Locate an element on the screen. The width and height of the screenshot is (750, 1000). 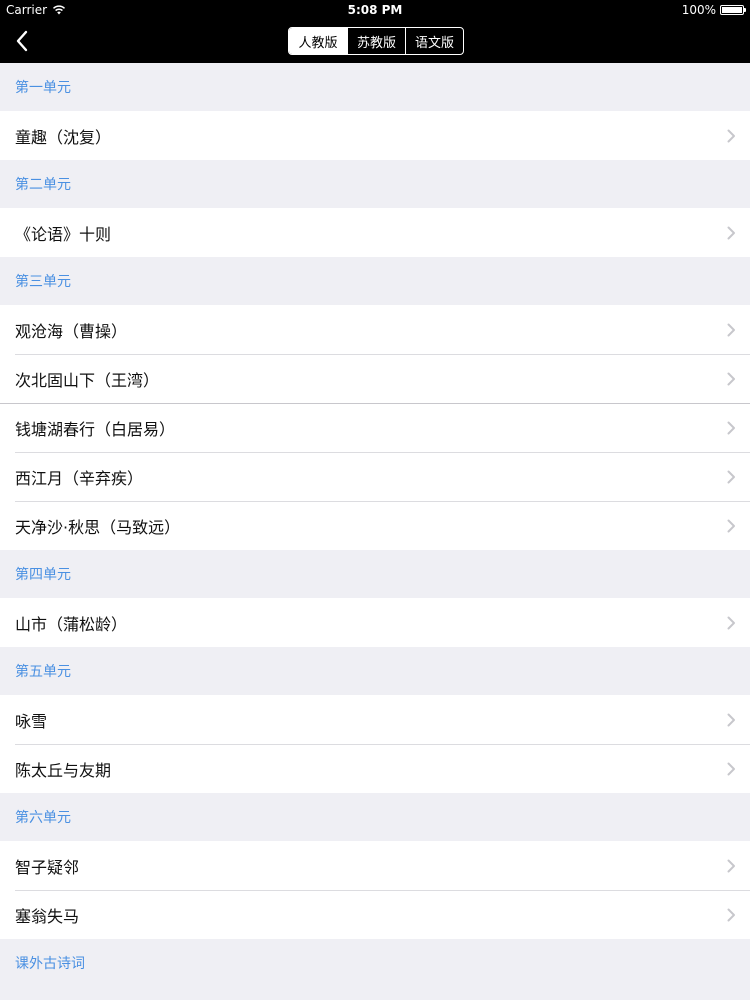
lesson-row: 次北固山下（王湾） is located at coordinates (375, 378).